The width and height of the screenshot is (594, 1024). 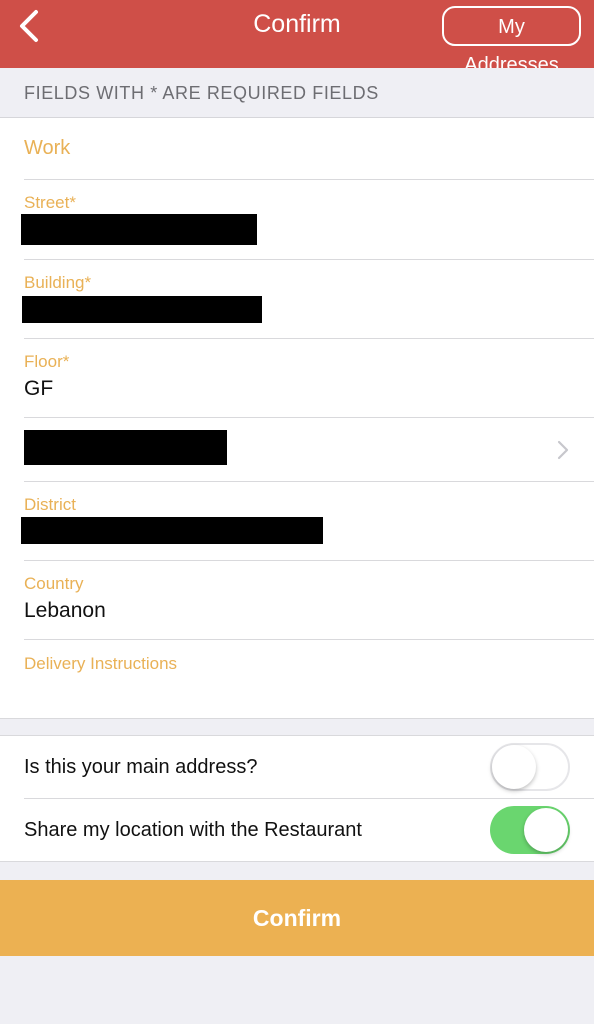 I want to click on main-address-toggle, so click(x=530, y=767).